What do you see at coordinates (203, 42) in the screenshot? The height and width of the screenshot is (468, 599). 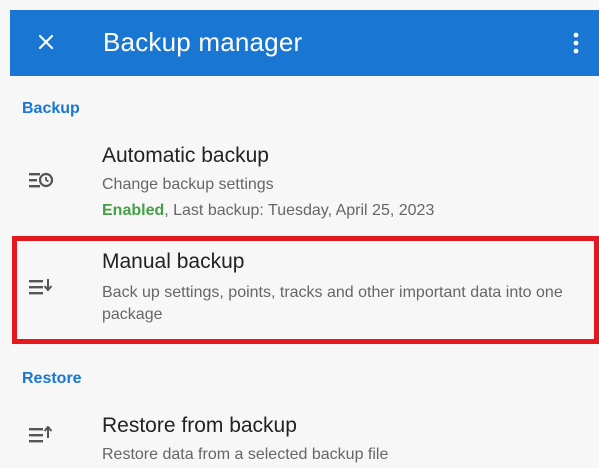 I see `page-title: Backup manager` at bounding box center [203, 42].